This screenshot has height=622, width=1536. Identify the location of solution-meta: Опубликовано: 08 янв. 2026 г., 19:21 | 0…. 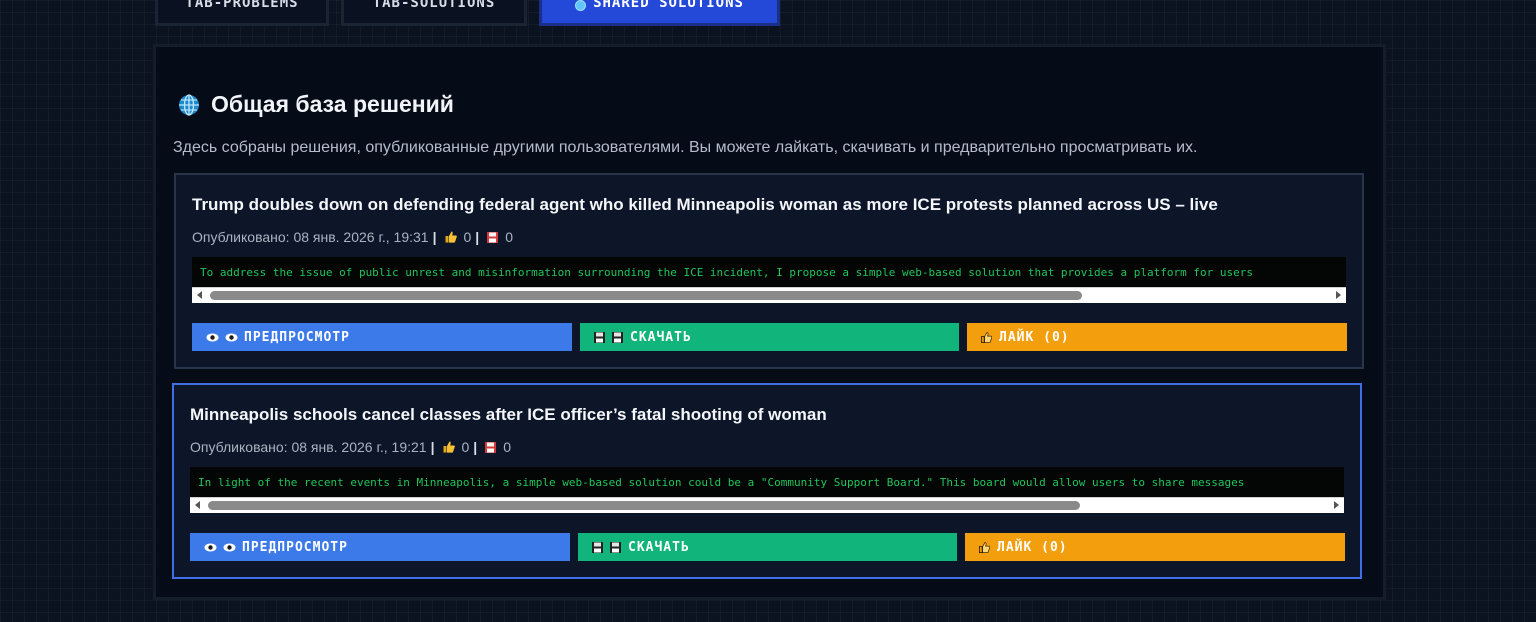
(350, 447).